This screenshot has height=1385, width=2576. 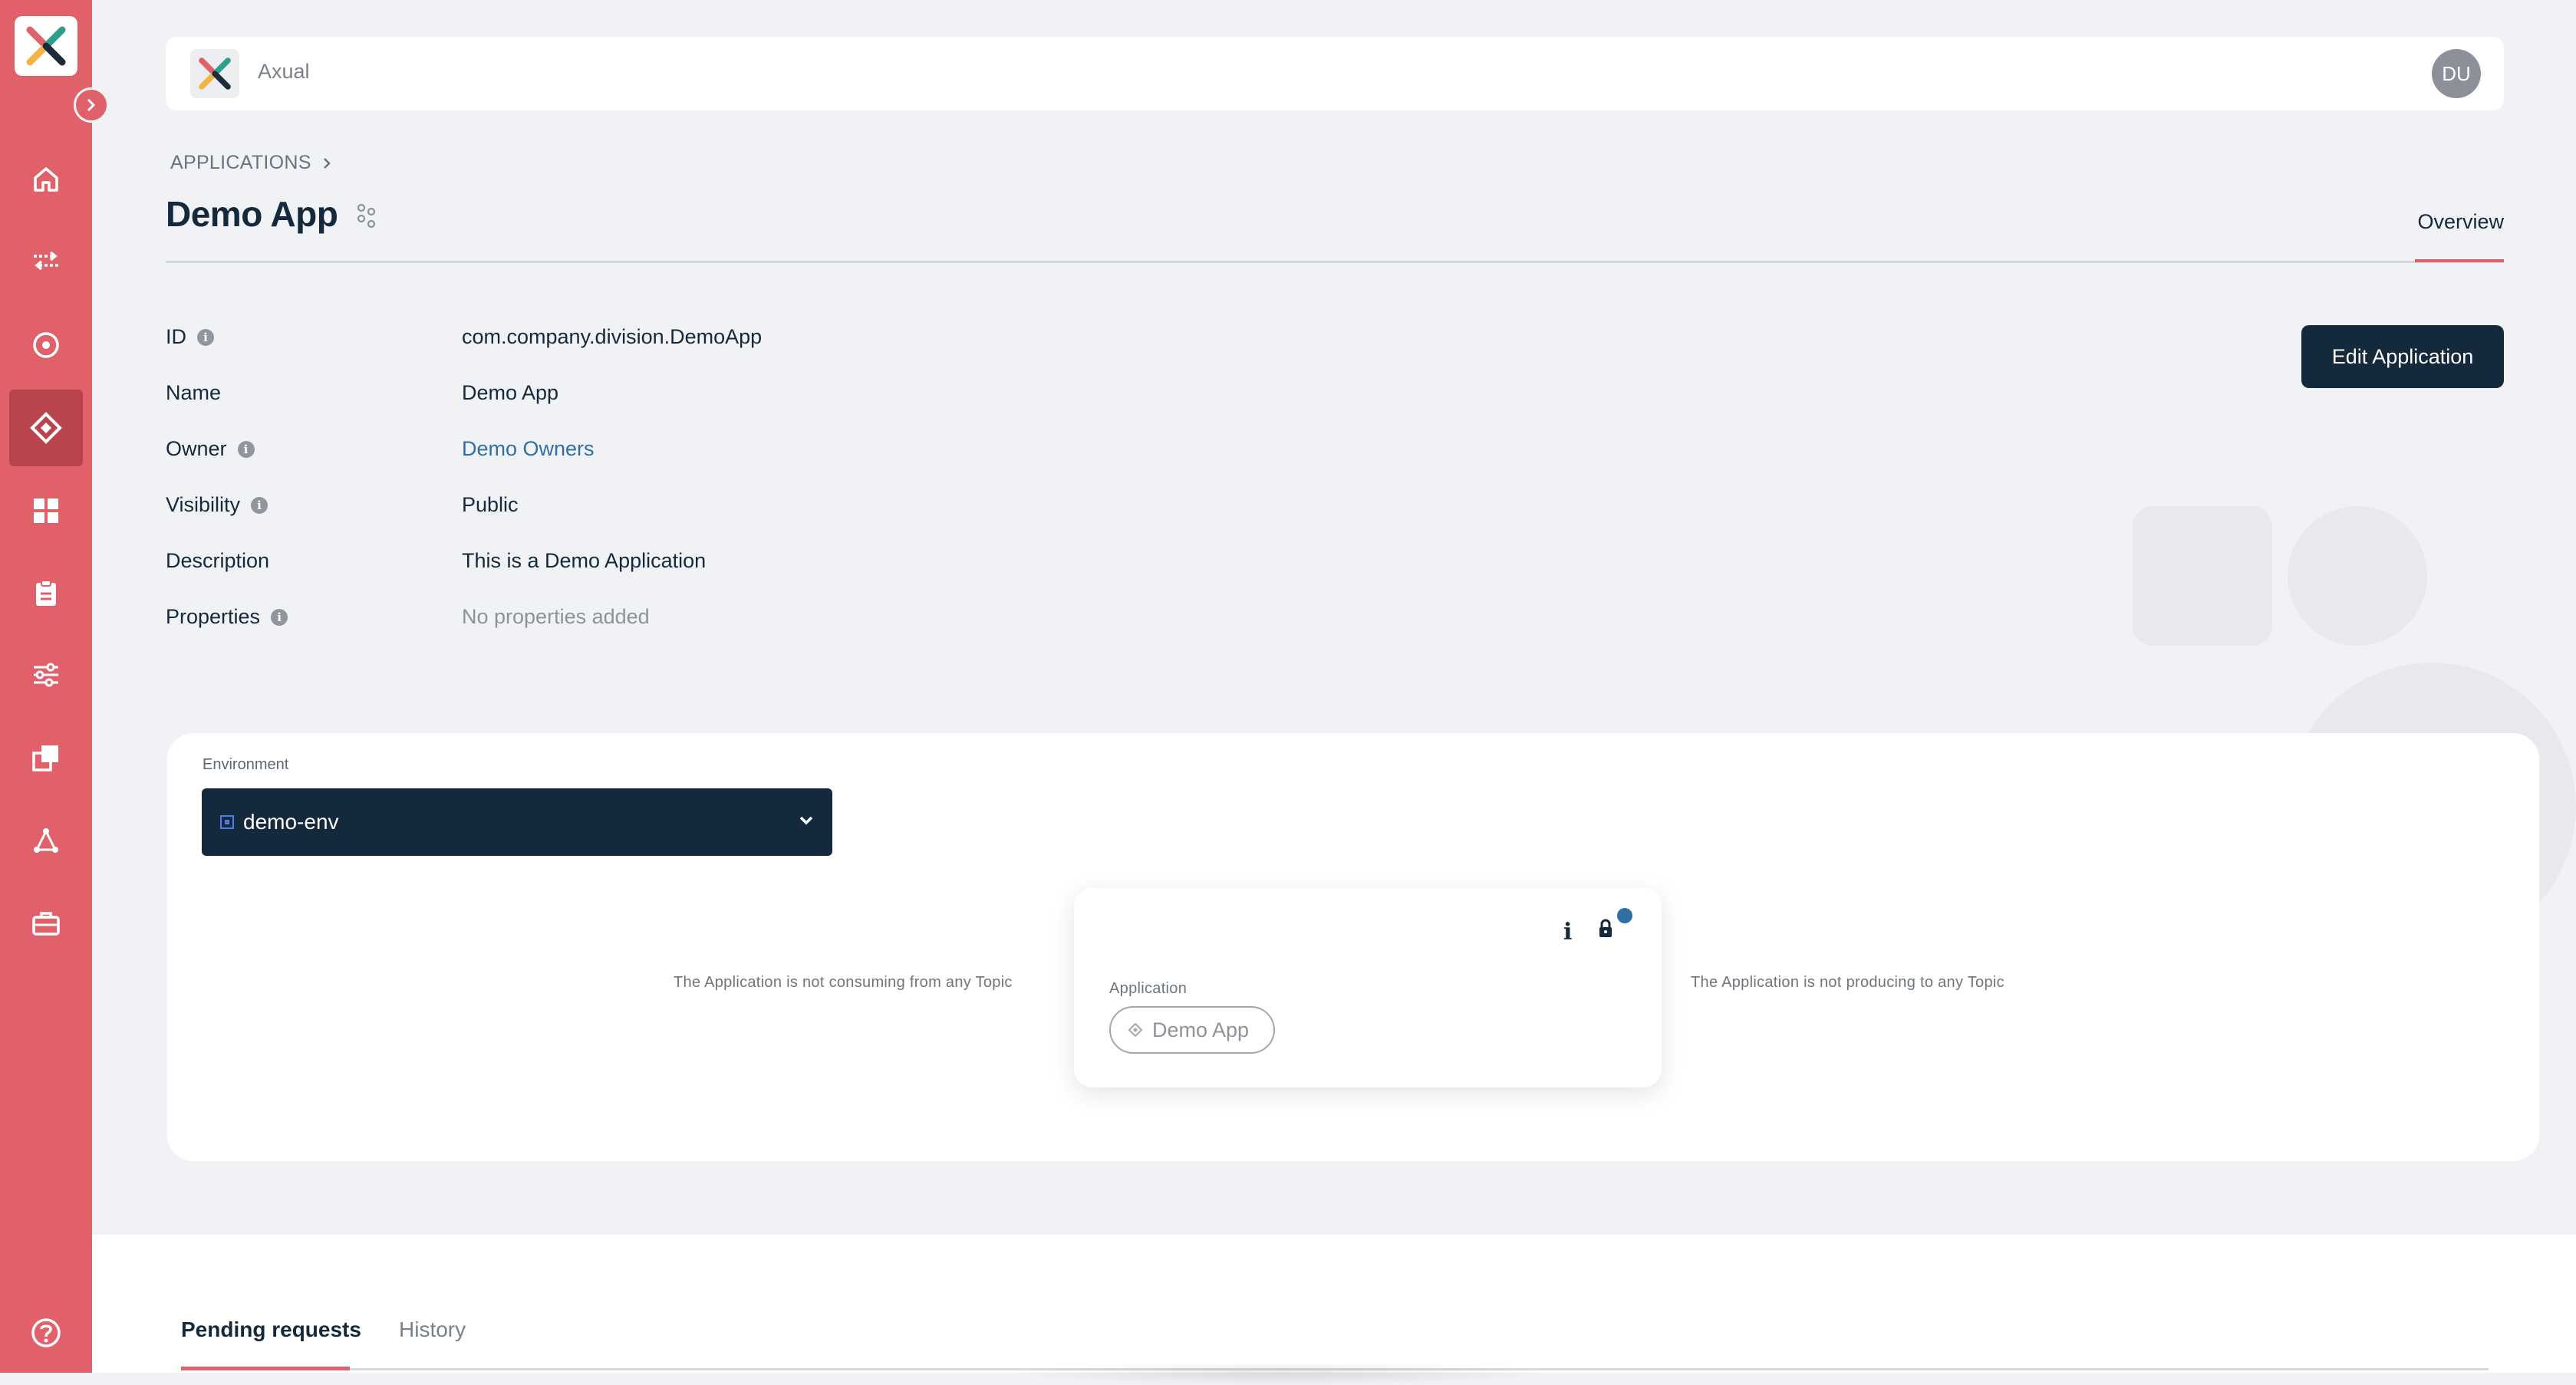 What do you see at coordinates (2402, 357) in the screenshot?
I see `edit-application-button: Edit Application` at bounding box center [2402, 357].